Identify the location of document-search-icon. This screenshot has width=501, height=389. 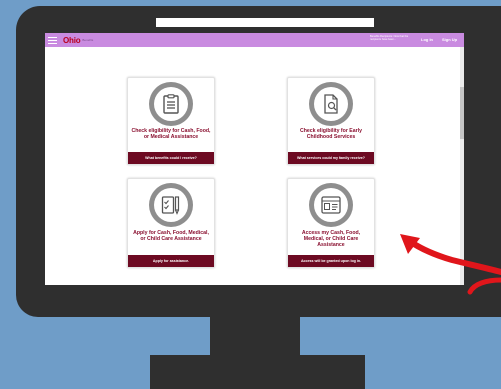
(331, 104).